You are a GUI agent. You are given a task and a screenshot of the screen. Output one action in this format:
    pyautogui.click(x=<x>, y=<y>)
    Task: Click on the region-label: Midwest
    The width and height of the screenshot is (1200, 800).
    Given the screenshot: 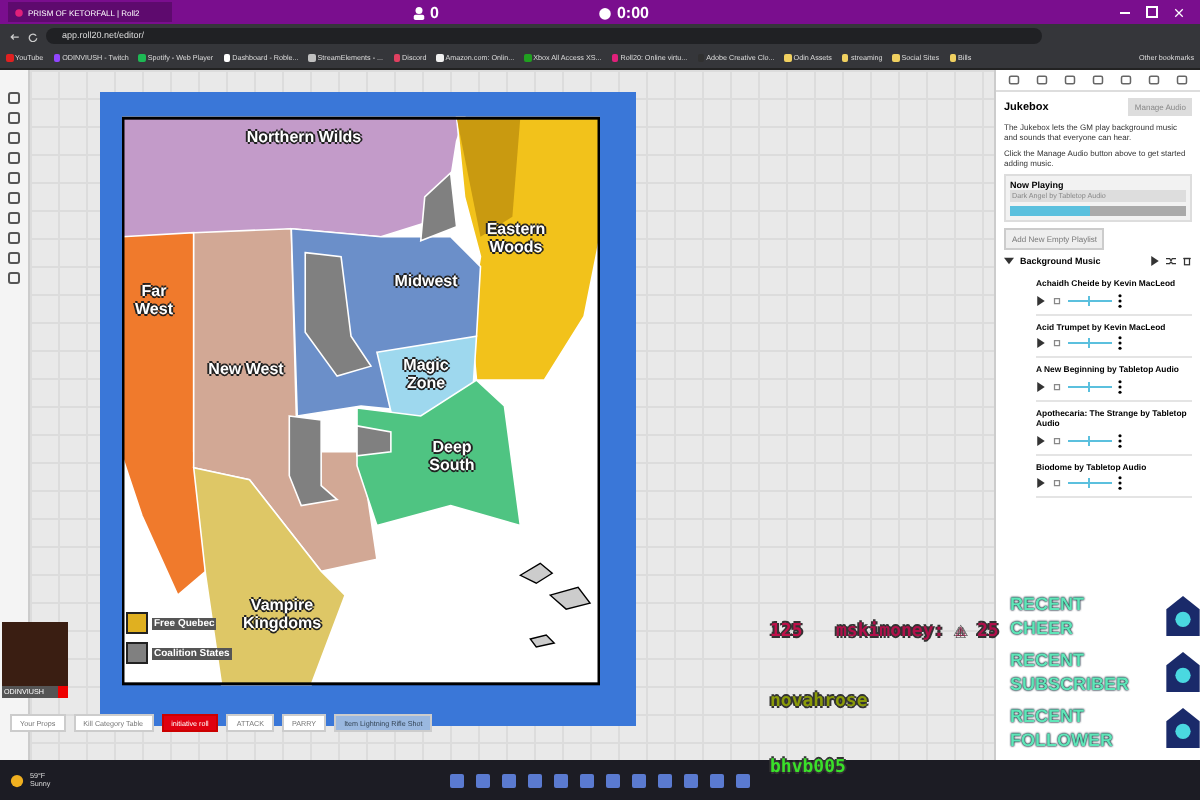 What is the action you would take?
    pyautogui.click(x=426, y=281)
    